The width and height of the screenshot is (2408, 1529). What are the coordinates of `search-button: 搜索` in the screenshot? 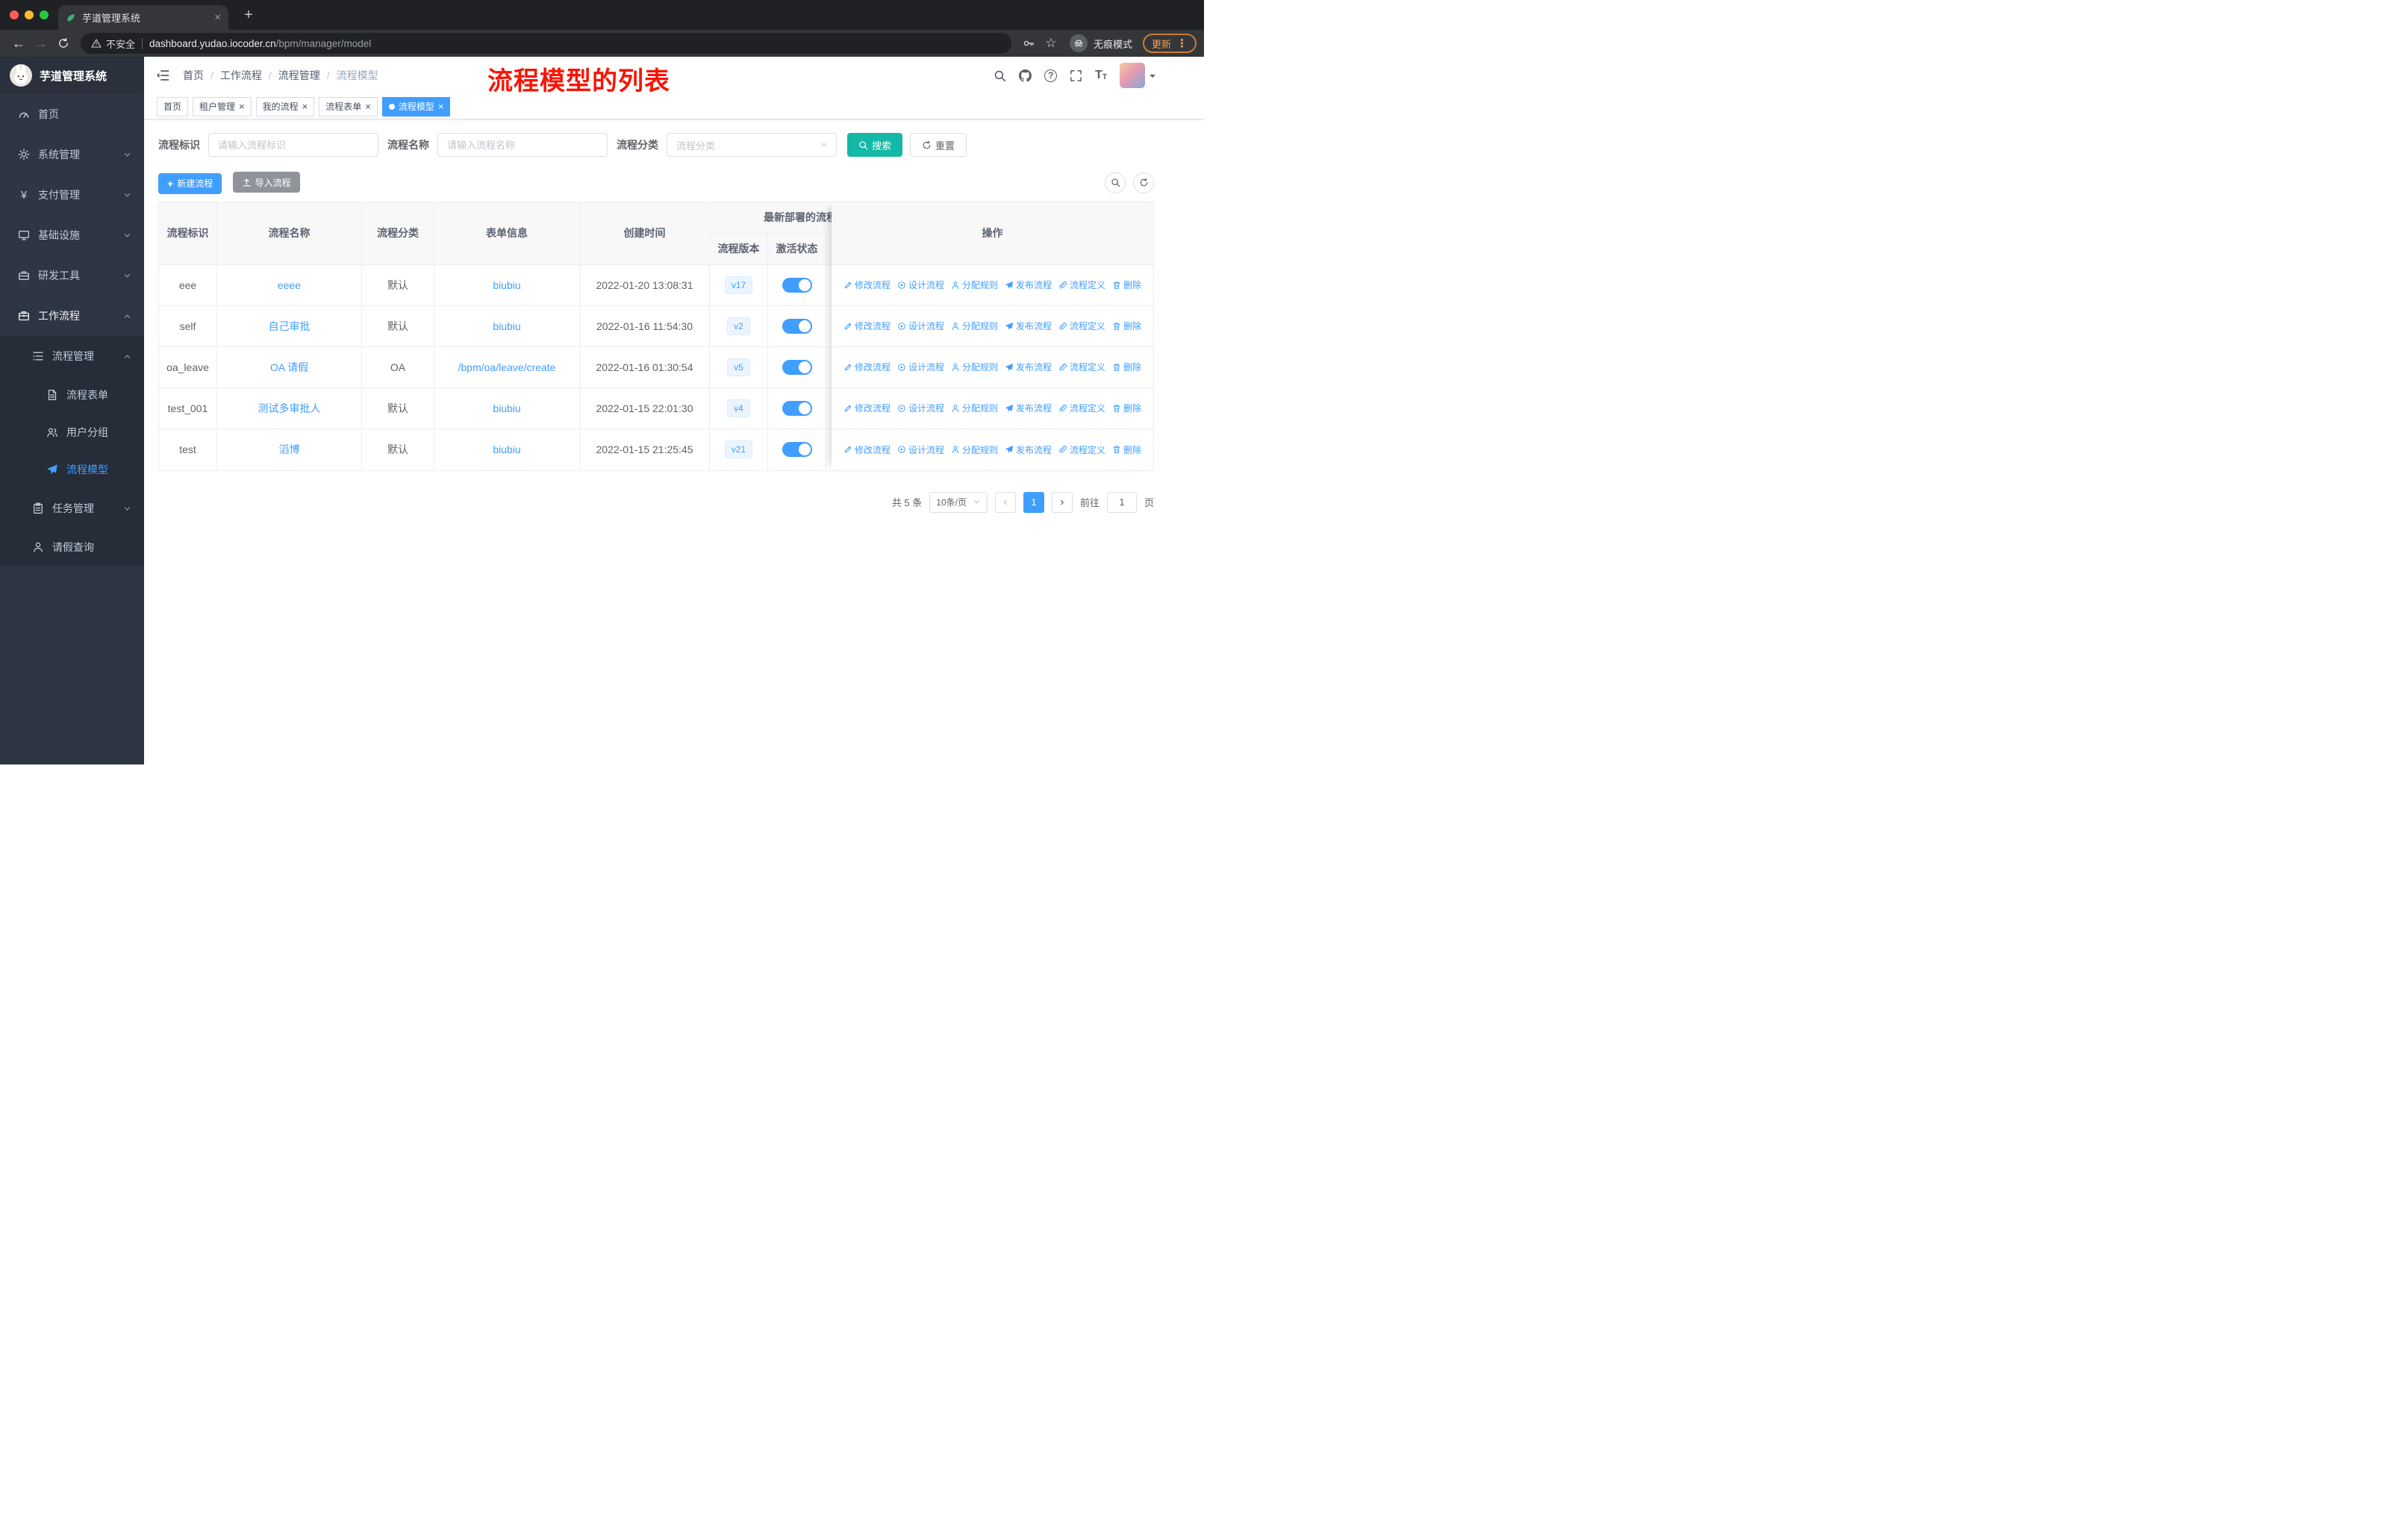 It's located at (875, 145).